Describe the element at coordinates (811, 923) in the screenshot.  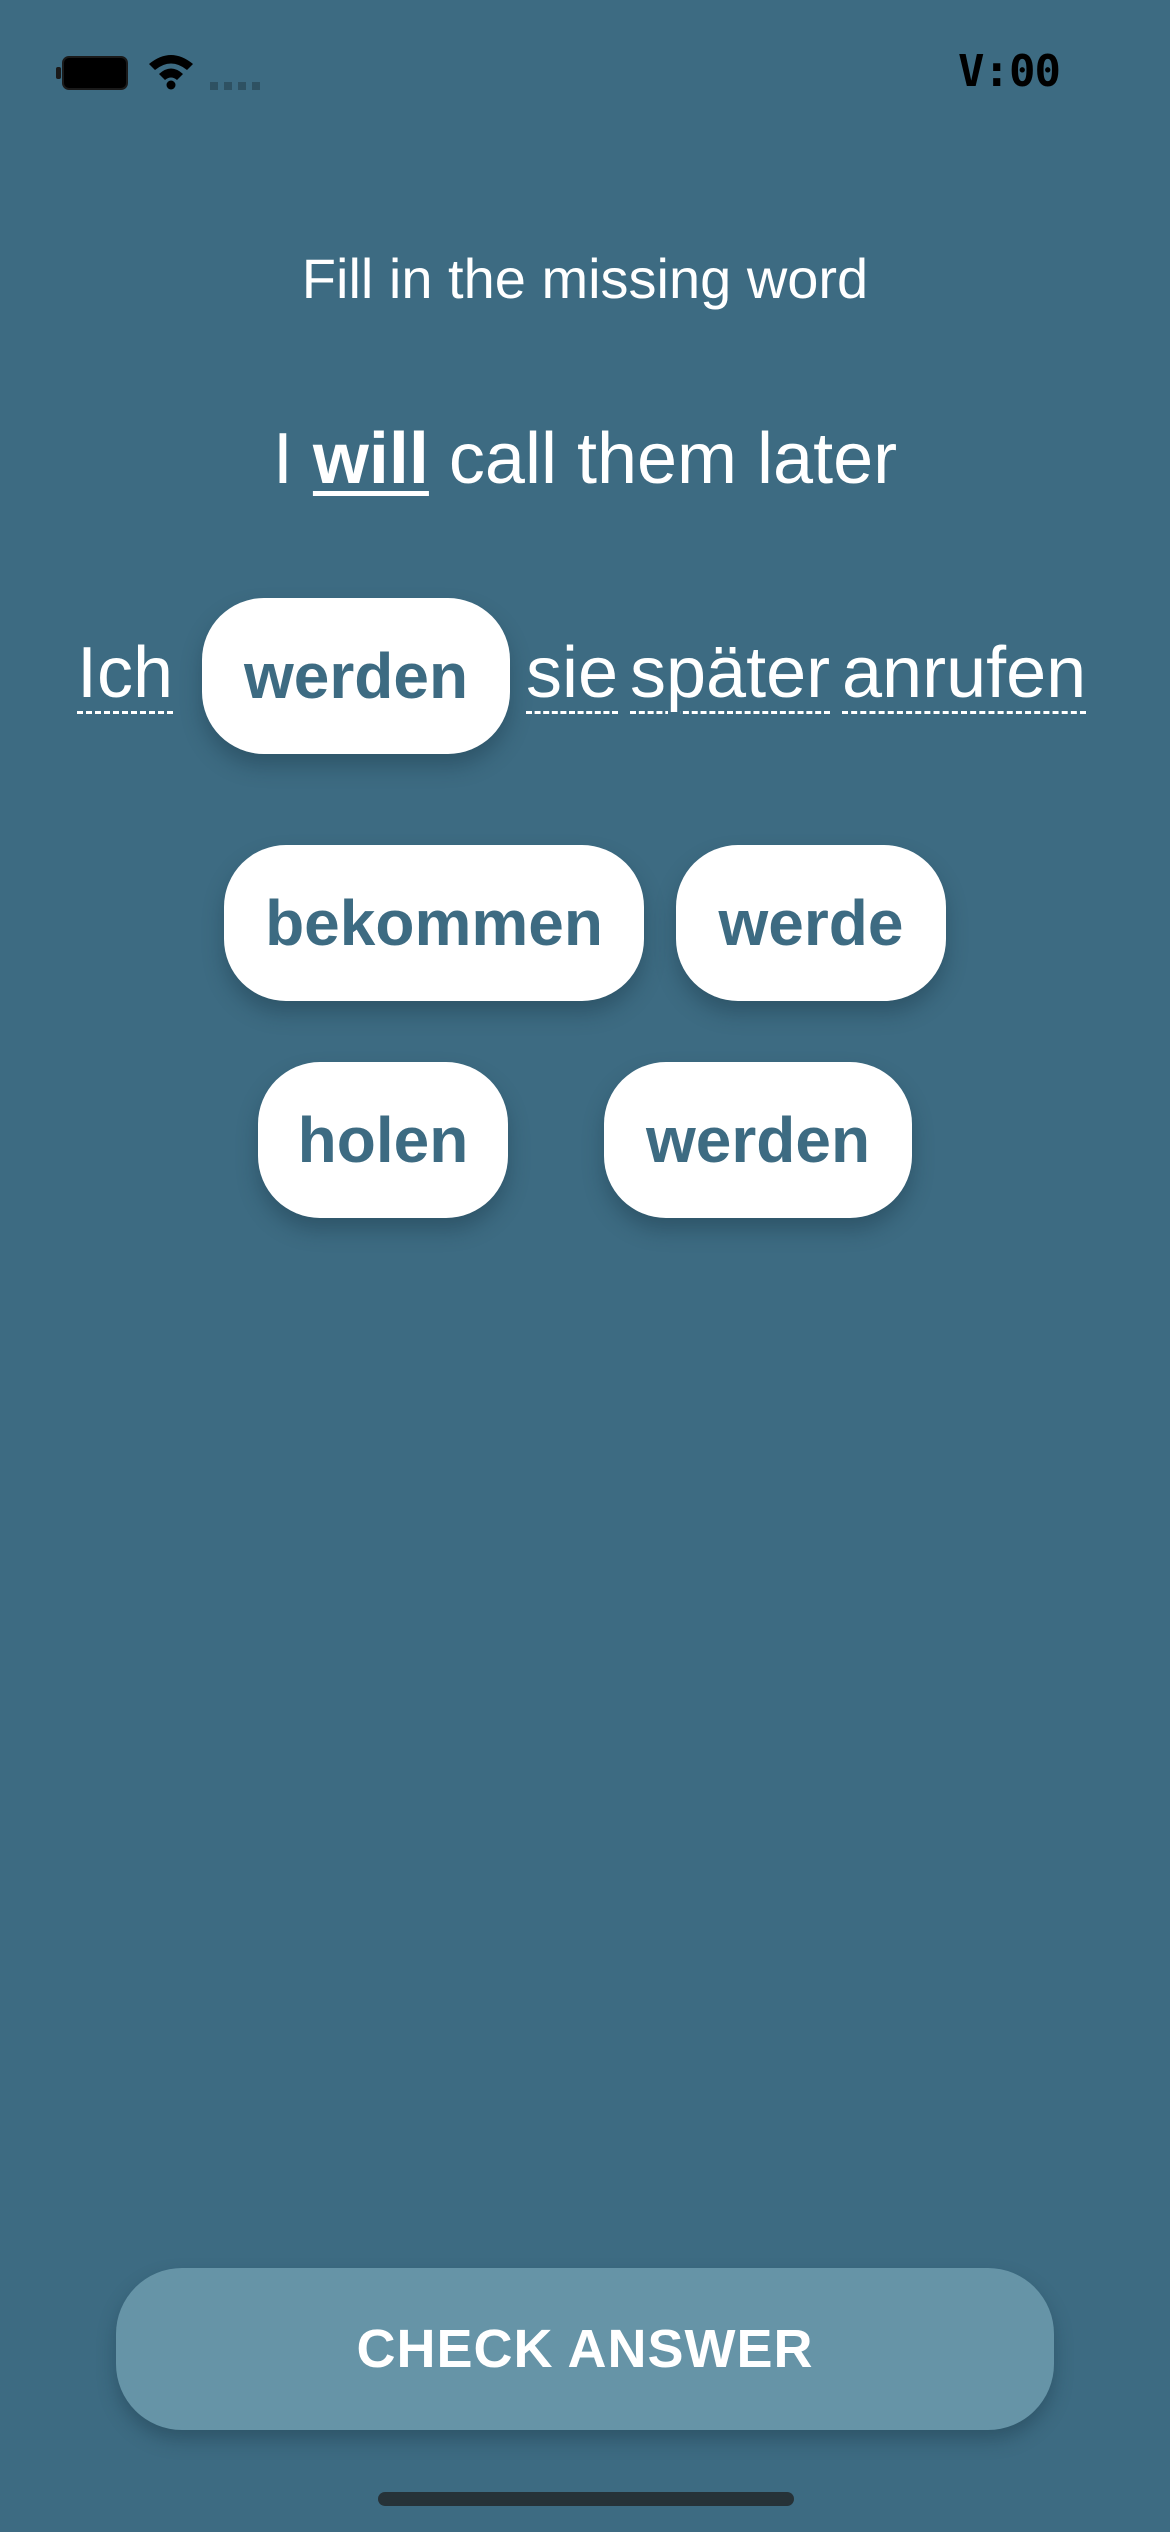
I see `option-chip-werde: werde` at that location.